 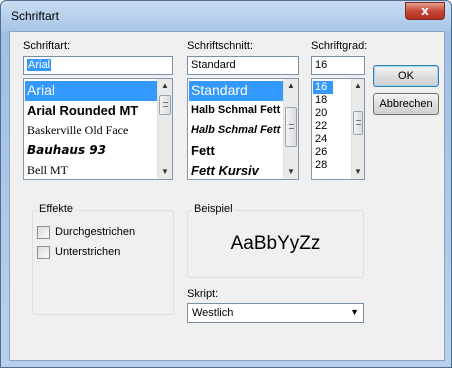 I want to click on size-list-item: 22, so click(x=323, y=126).